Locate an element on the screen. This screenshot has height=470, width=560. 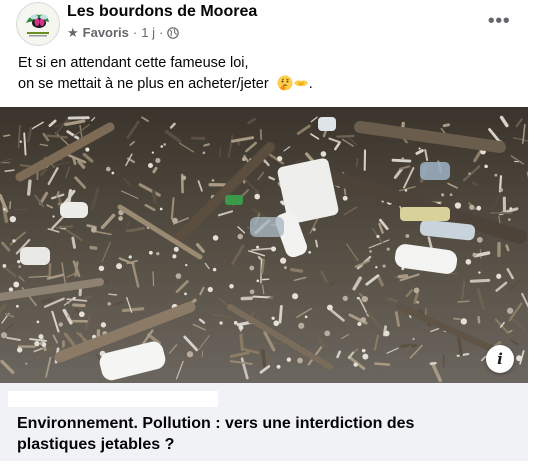
bumblebee-logo-icon is located at coordinates (38, 24).